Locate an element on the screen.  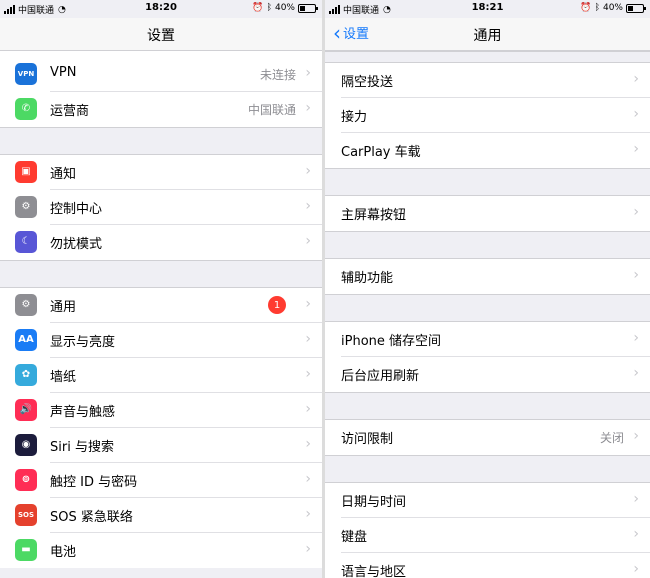
list-item-moon: ☾ 勿扰模式 › is located at coordinates (161, 242).